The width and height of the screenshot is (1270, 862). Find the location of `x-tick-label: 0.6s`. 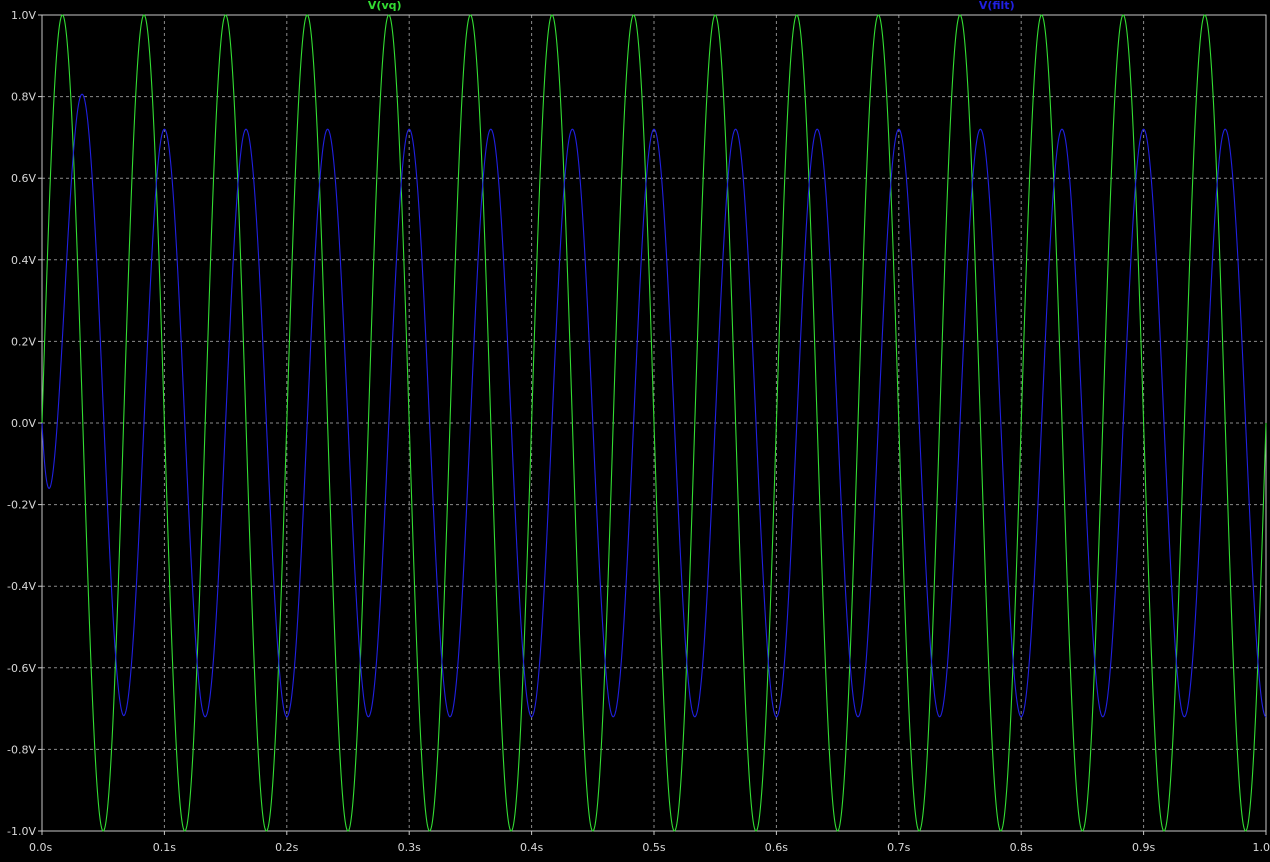

x-tick-label: 0.6s is located at coordinates (776, 847).